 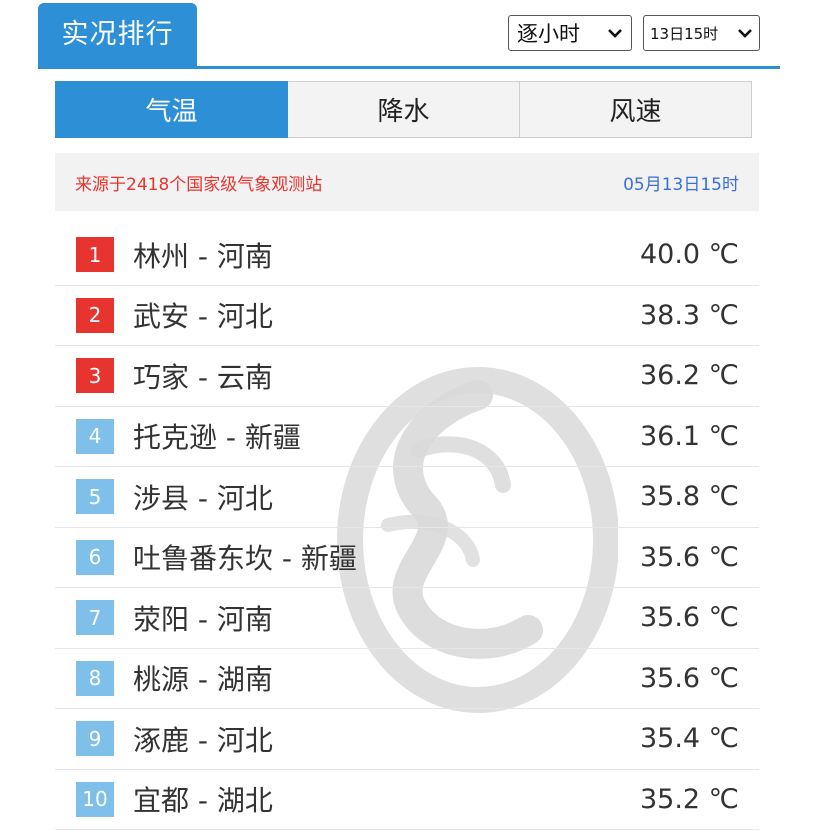 What do you see at coordinates (95, 315) in the screenshot?
I see `rank-badge: 2` at bounding box center [95, 315].